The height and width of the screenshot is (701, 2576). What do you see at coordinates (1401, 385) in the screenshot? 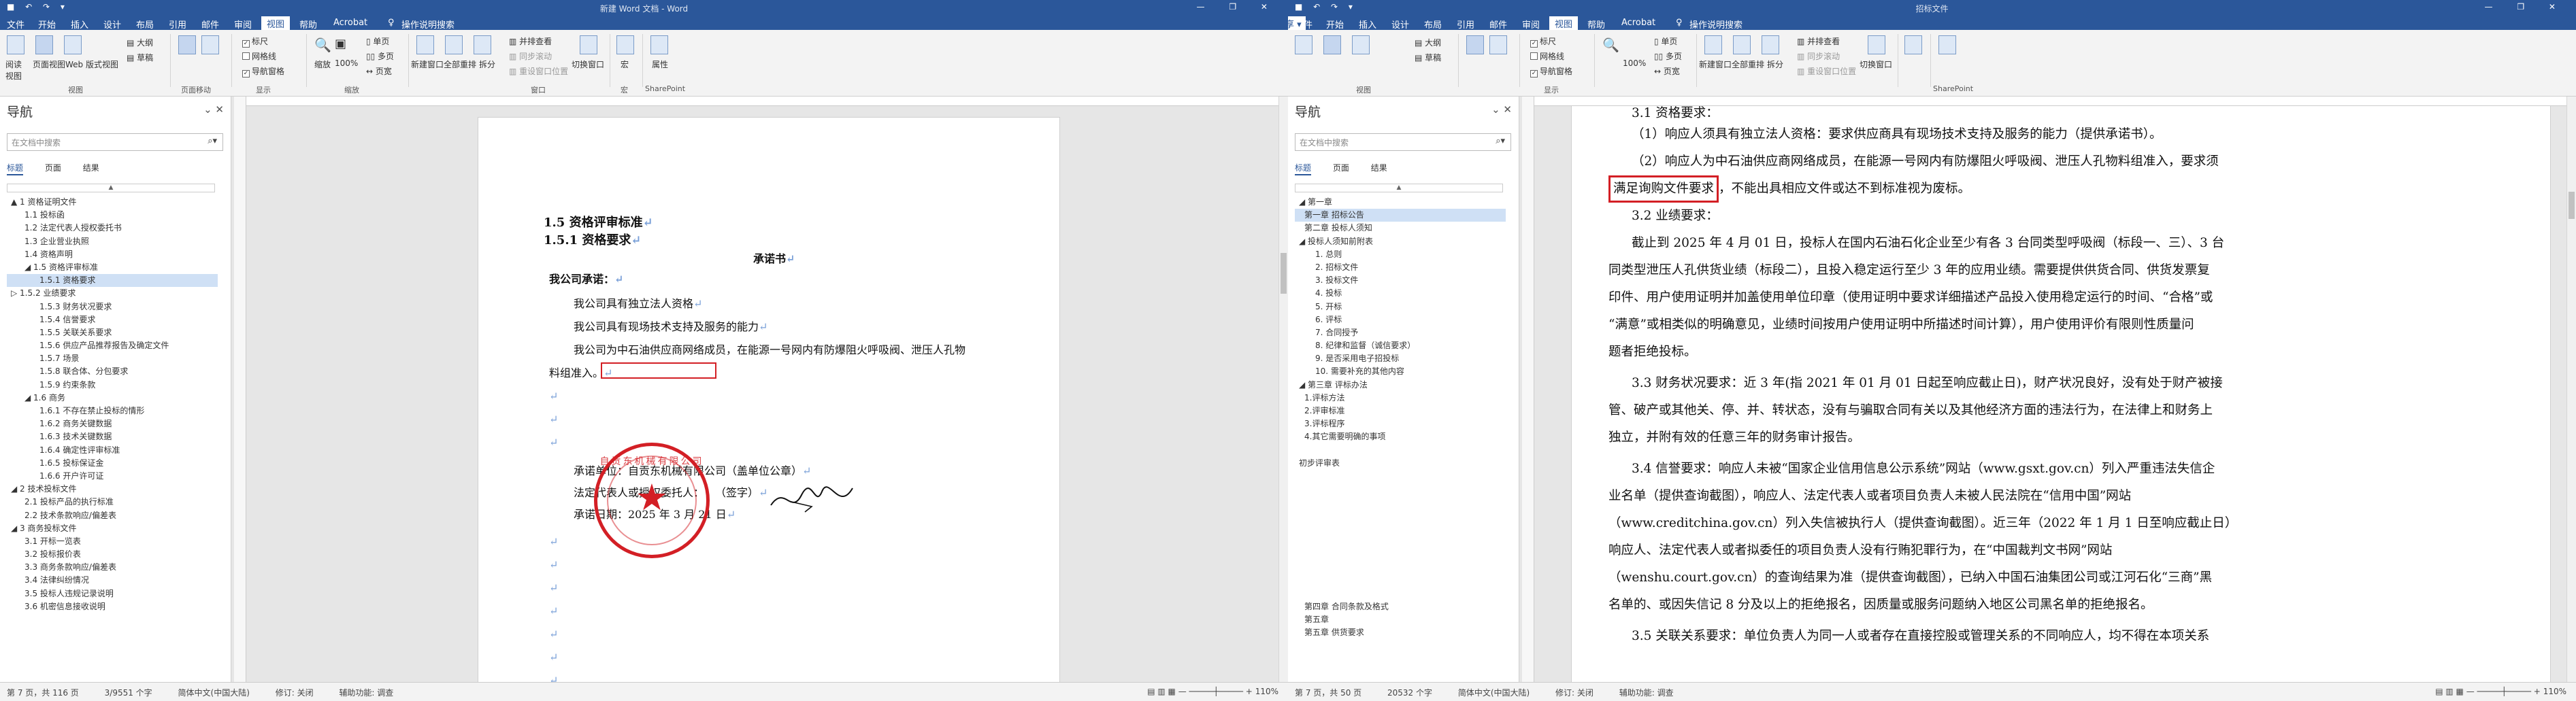
I see `nav-heading-item: ◢ 第三章 评标办法` at bounding box center [1401, 385].